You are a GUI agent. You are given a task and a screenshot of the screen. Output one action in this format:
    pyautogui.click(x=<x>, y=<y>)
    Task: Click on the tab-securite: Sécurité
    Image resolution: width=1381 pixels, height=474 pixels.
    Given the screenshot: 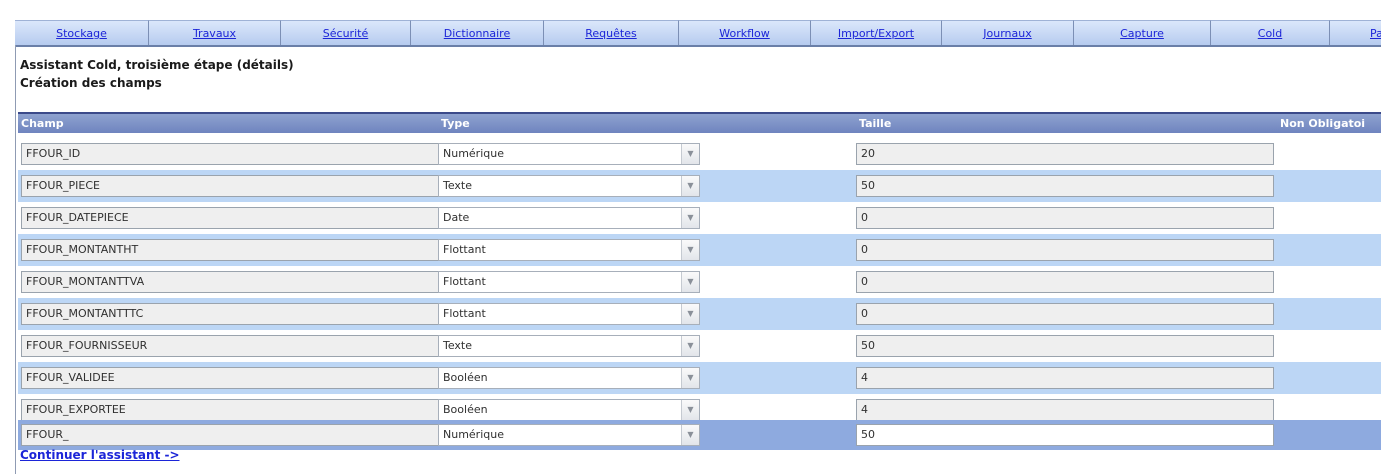 What is the action you would take?
    pyautogui.click(x=346, y=32)
    